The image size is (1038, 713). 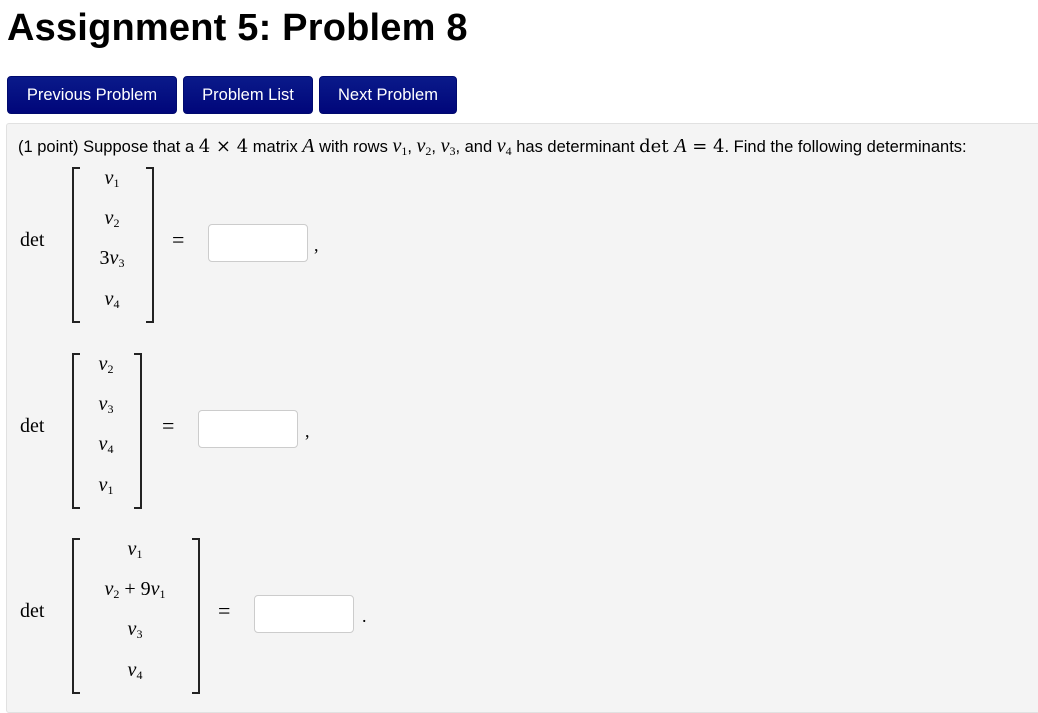 I want to click on row-v3: v3, so click(x=448, y=146).